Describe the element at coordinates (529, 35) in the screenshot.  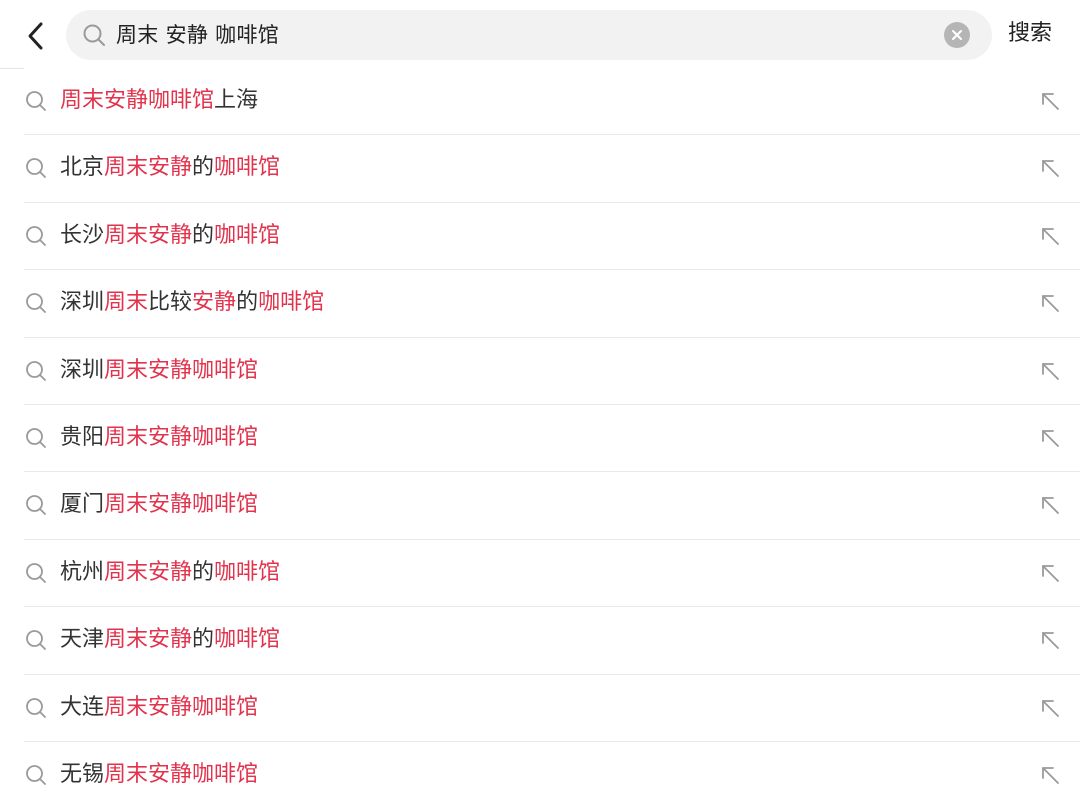
I see `search-box: 周末 安静 咖啡馆` at that location.